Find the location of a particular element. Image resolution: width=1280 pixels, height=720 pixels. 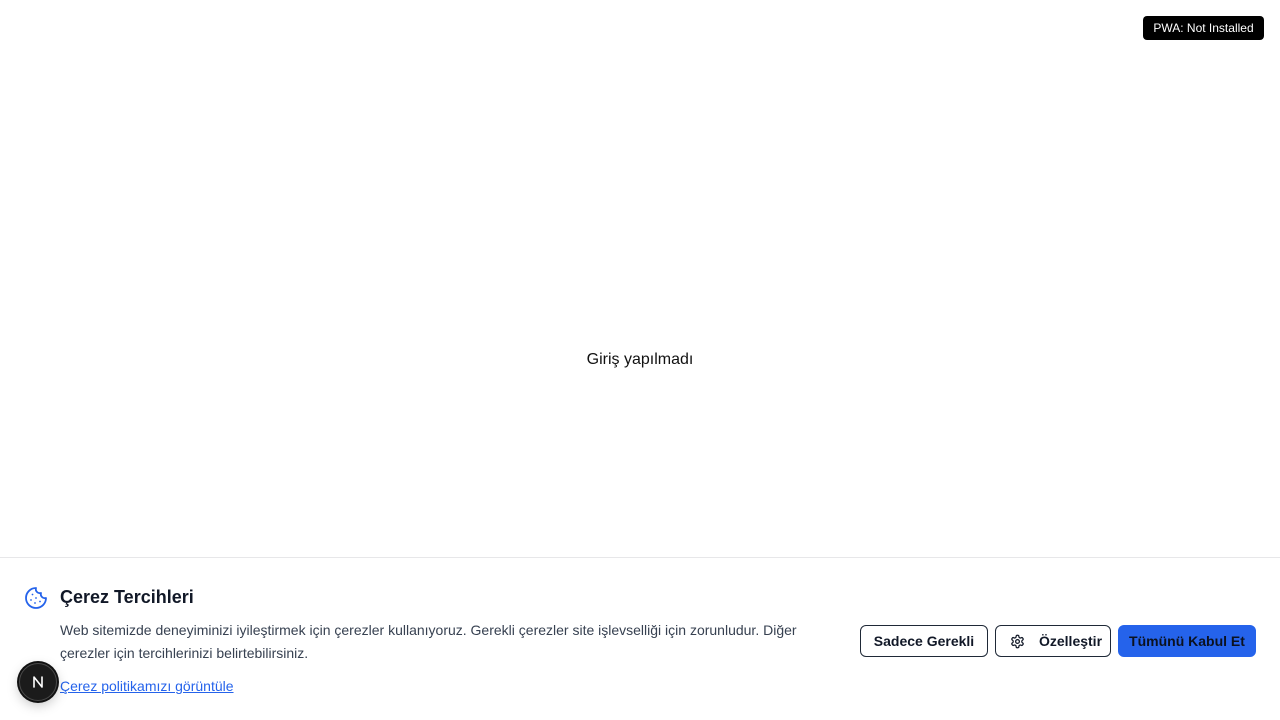

login-status-text: Giriş yapılmadı is located at coordinates (640, 359).